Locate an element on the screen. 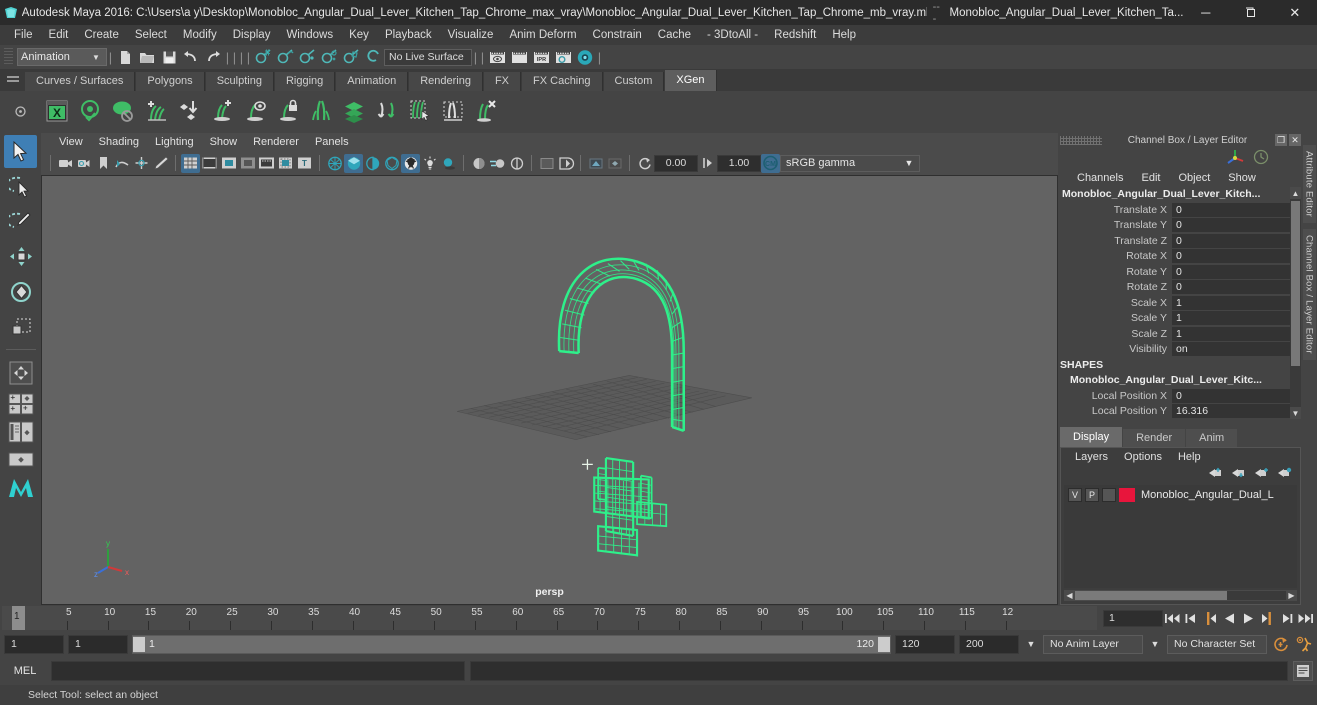 The width and height of the screenshot is (1317, 705). xgen-add-description-icon is located at coordinates (155, 111).